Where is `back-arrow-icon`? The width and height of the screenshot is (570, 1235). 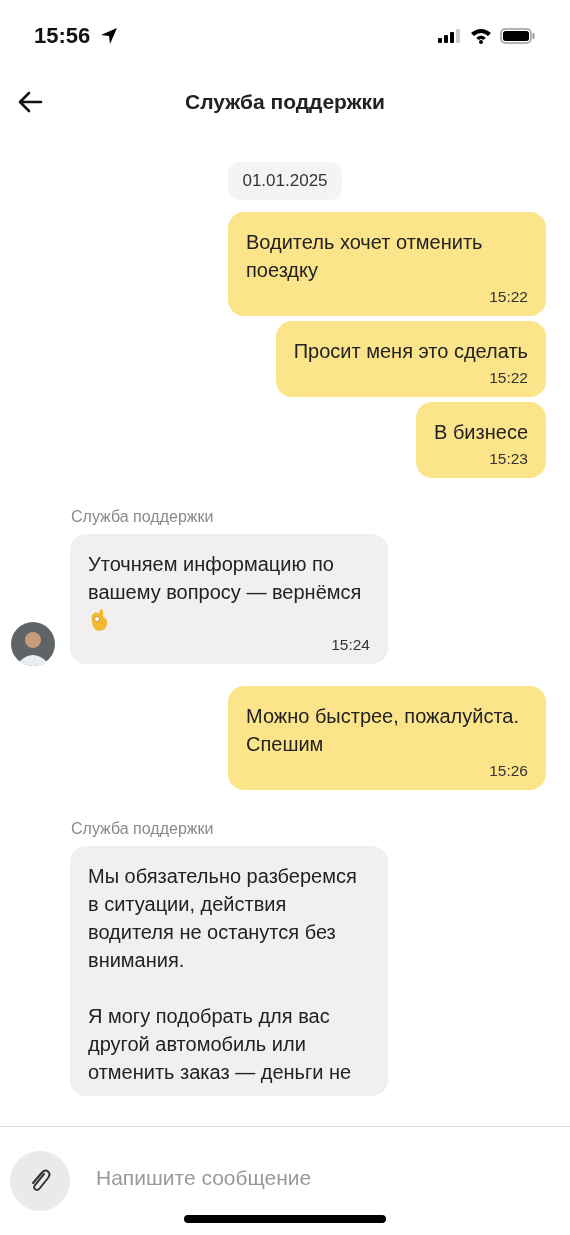 back-arrow-icon is located at coordinates (30, 101).